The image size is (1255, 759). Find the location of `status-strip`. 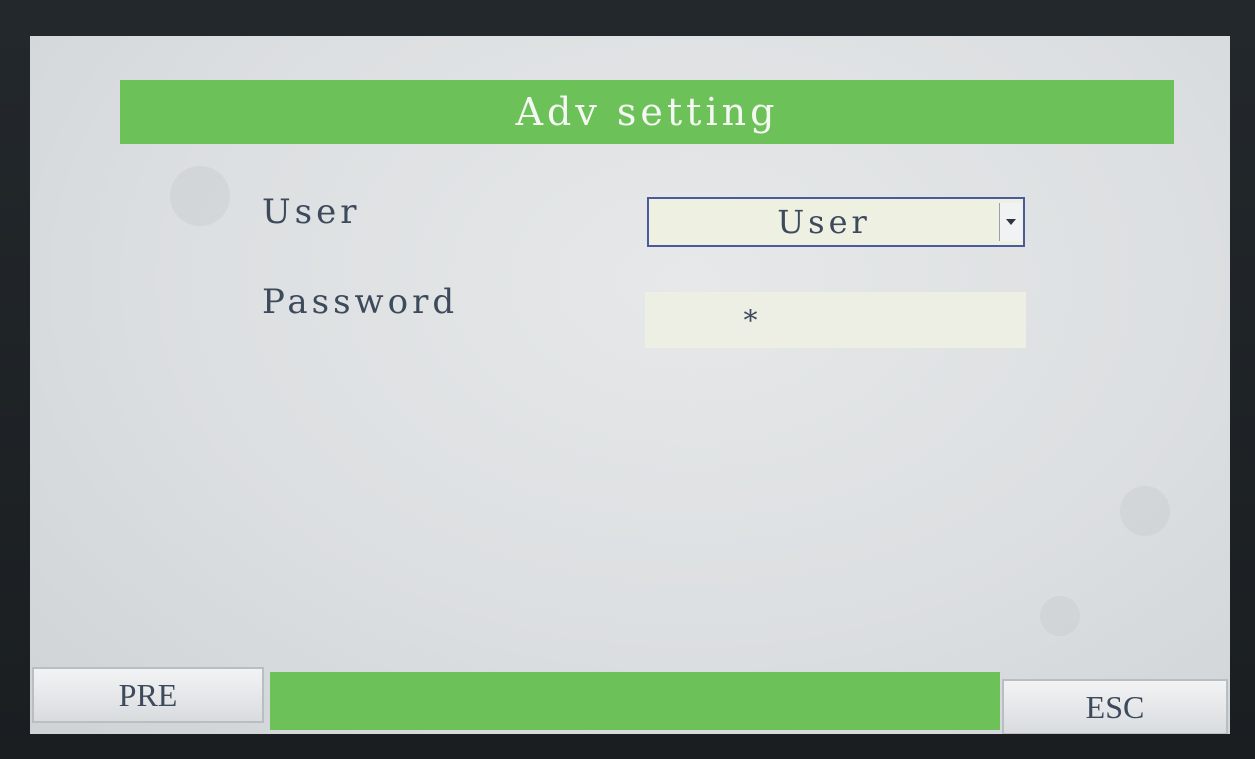

status-strip is located at coordinates (635, 701).